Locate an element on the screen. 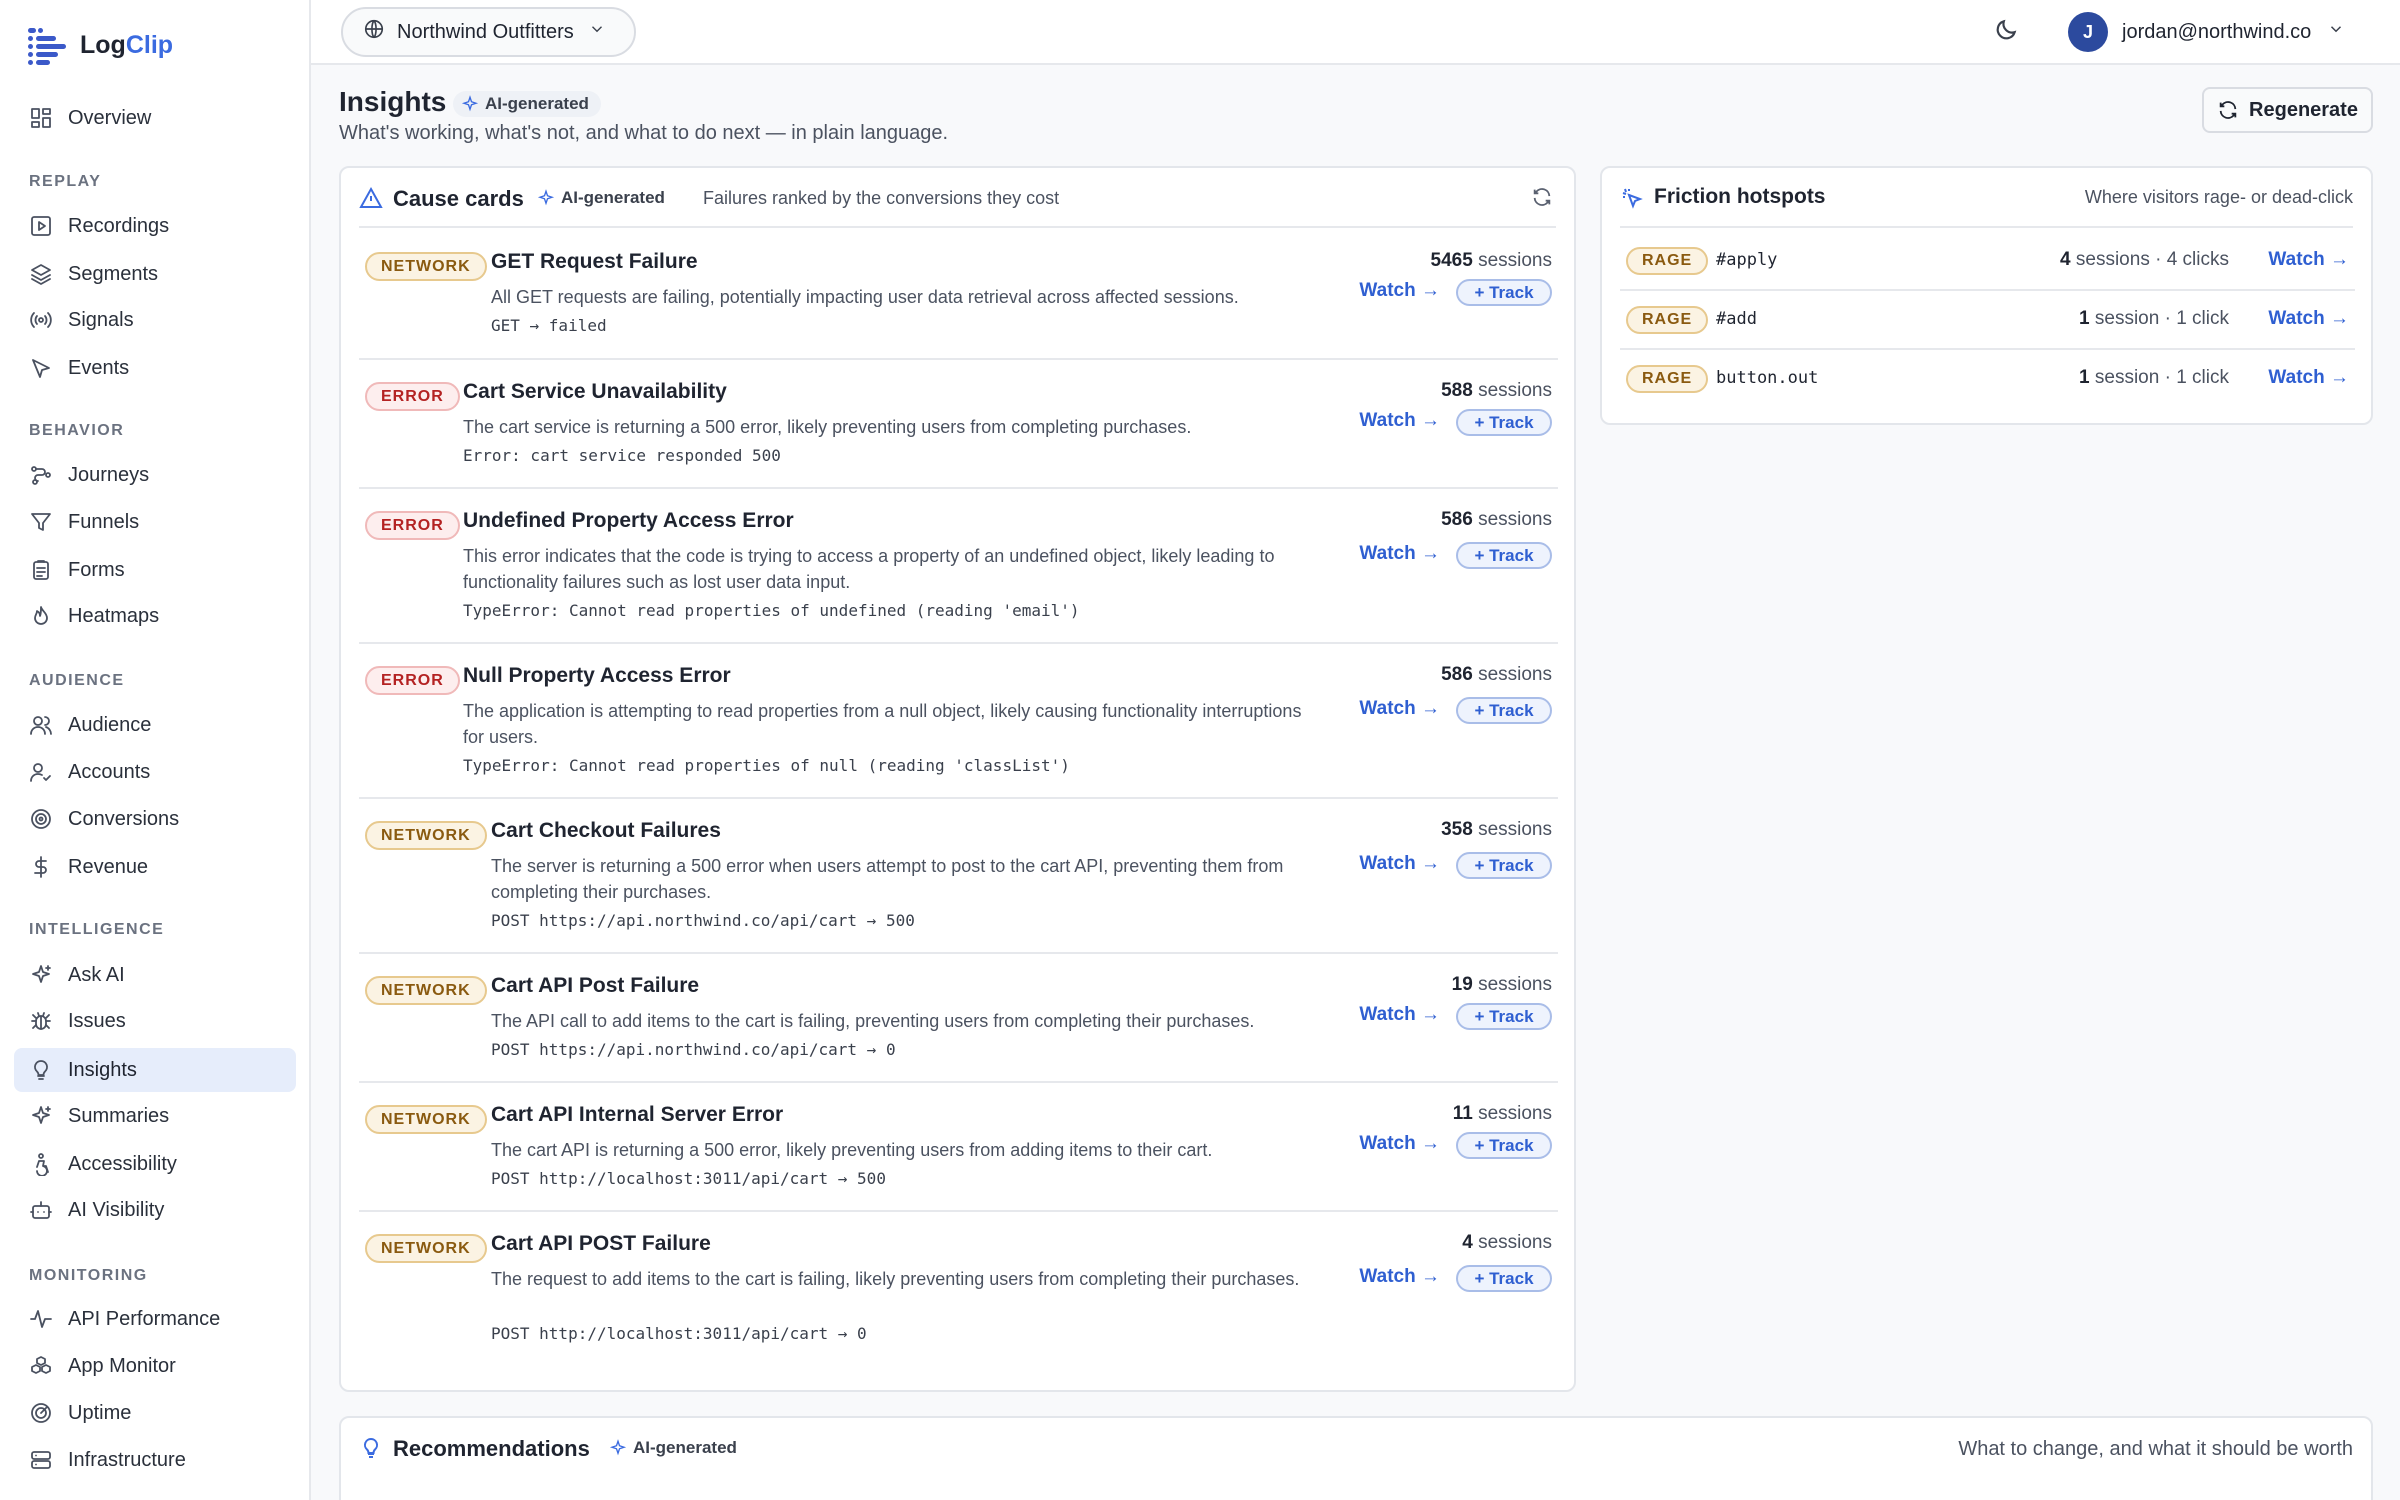 The image size is (2400, 1500). nav-label: Overview is located at coordinates (110, 117).